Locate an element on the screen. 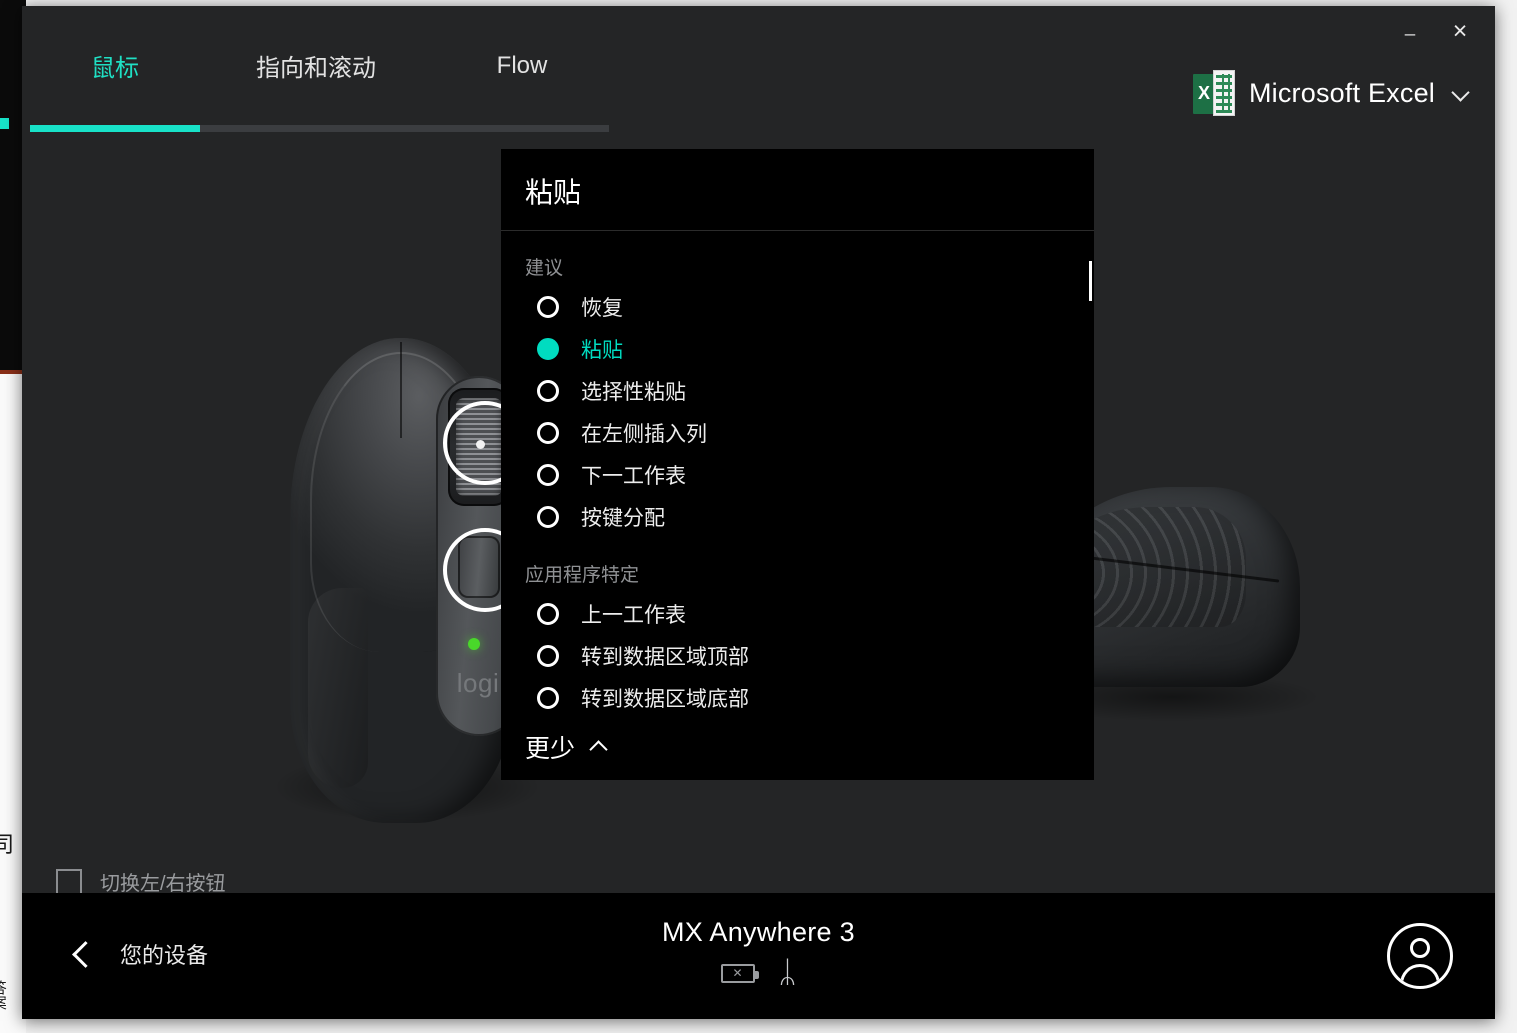  mouse-top-view: logi is located at coordinates (408, 580).